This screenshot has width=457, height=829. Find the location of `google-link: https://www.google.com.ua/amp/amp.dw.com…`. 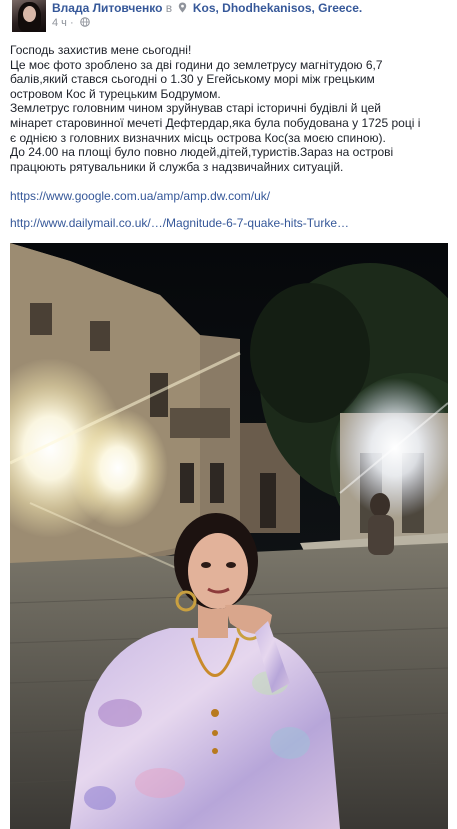

google-link: https://www.google.com.ua/amp/amp.dw.com… is located at coordinates (140, 196).